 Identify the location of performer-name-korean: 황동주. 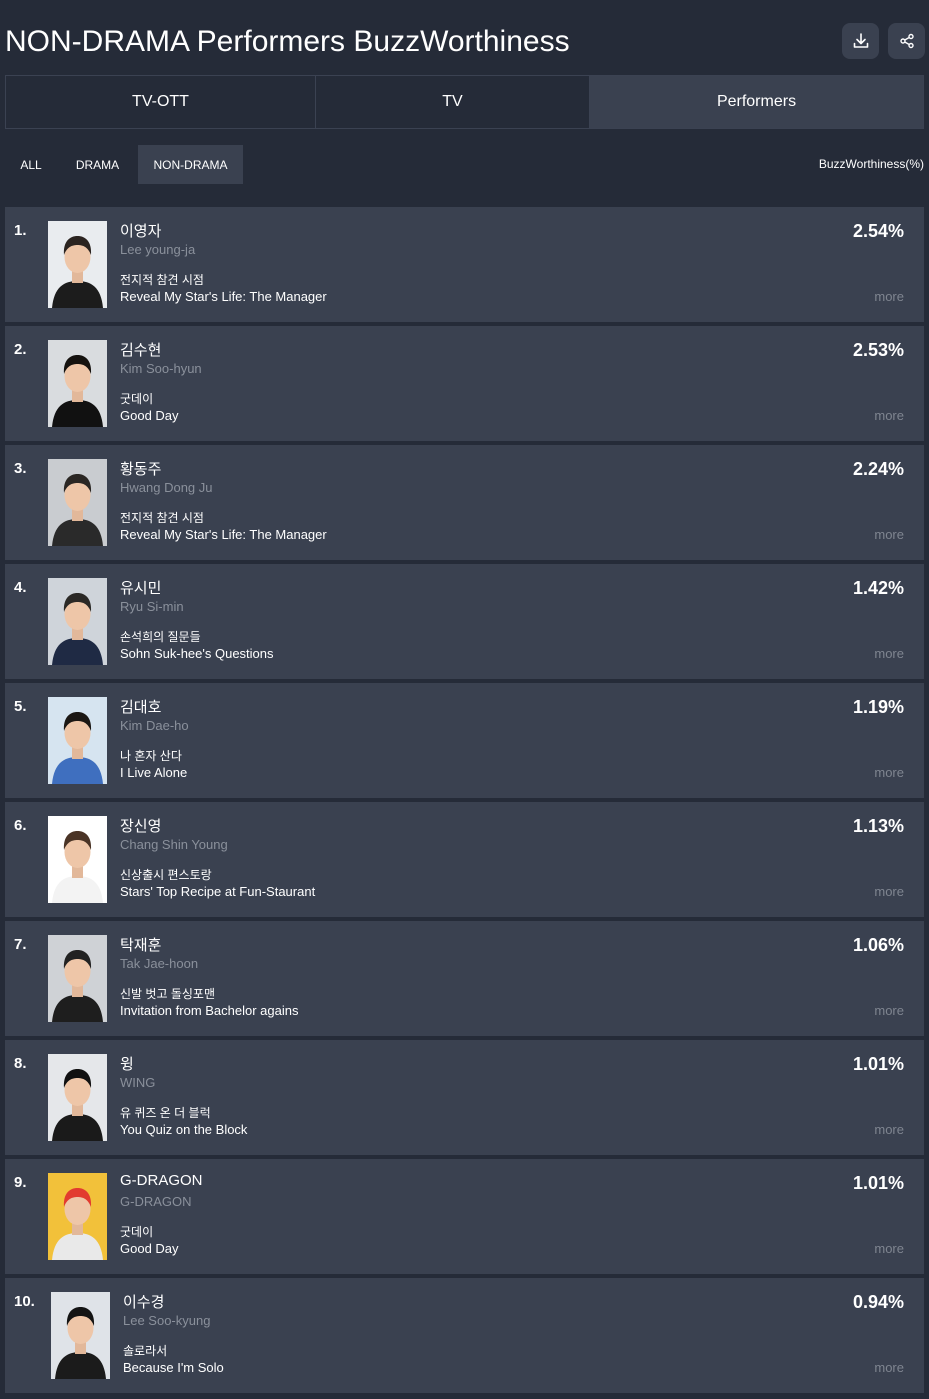
(140, 468).